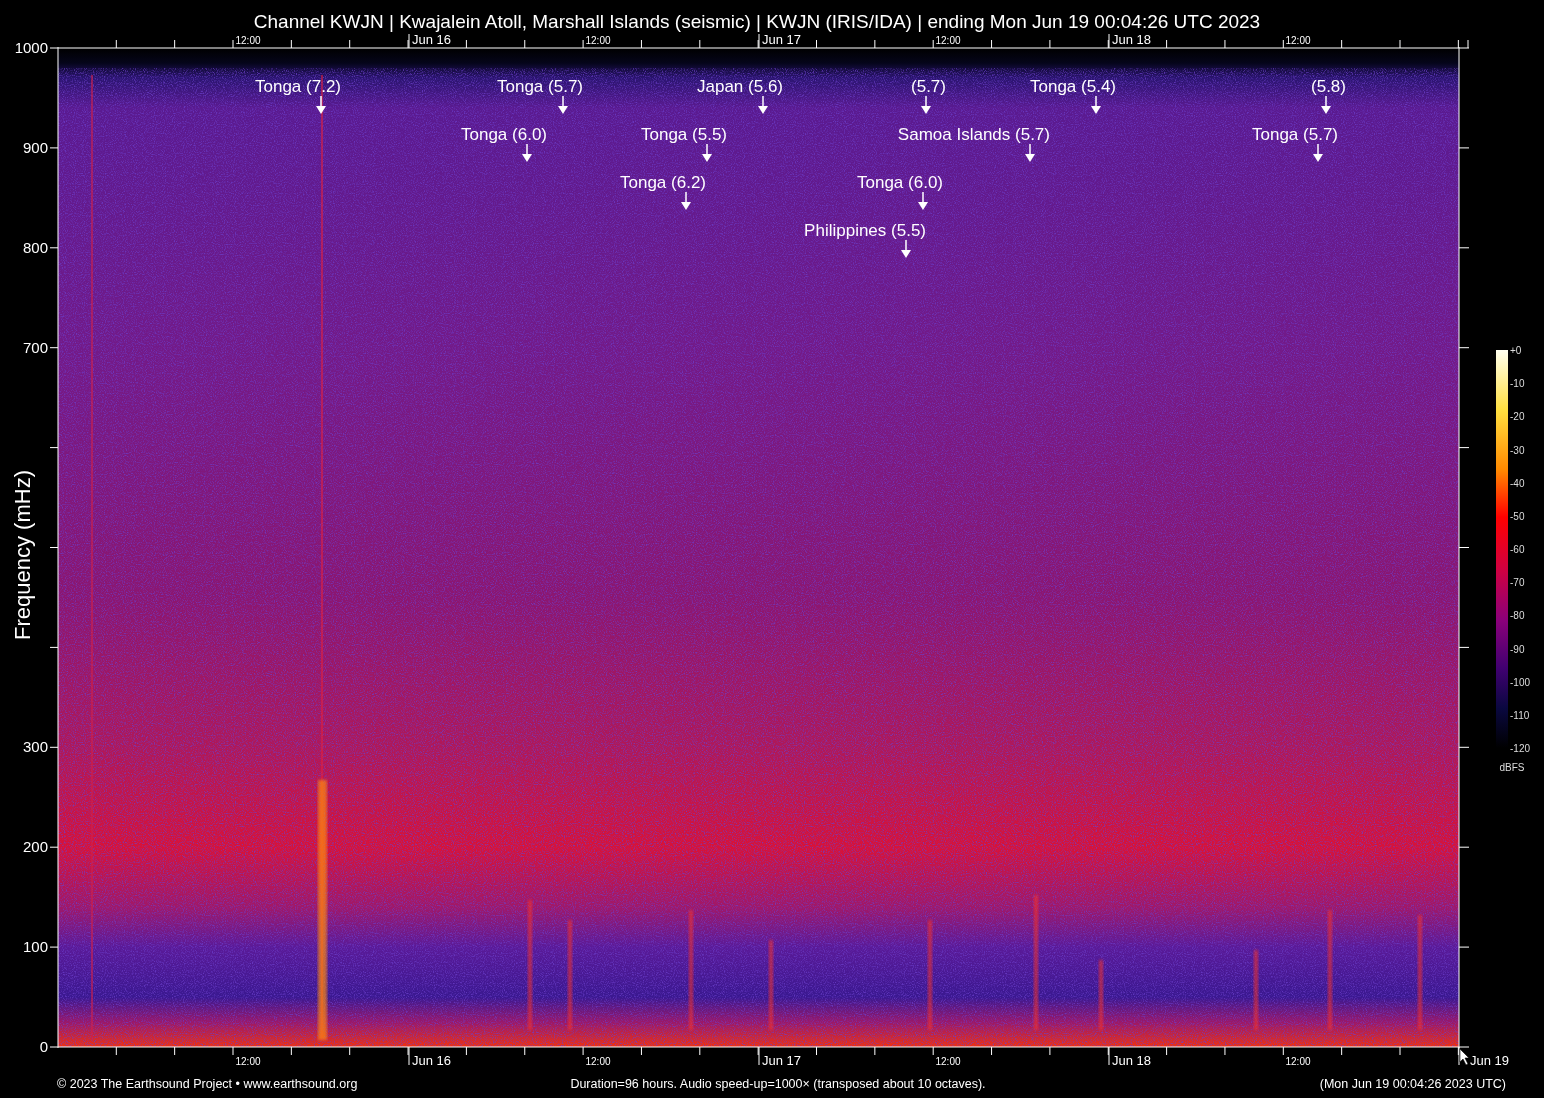  I want to click on y-tick-label: 100, so click(35, 947).